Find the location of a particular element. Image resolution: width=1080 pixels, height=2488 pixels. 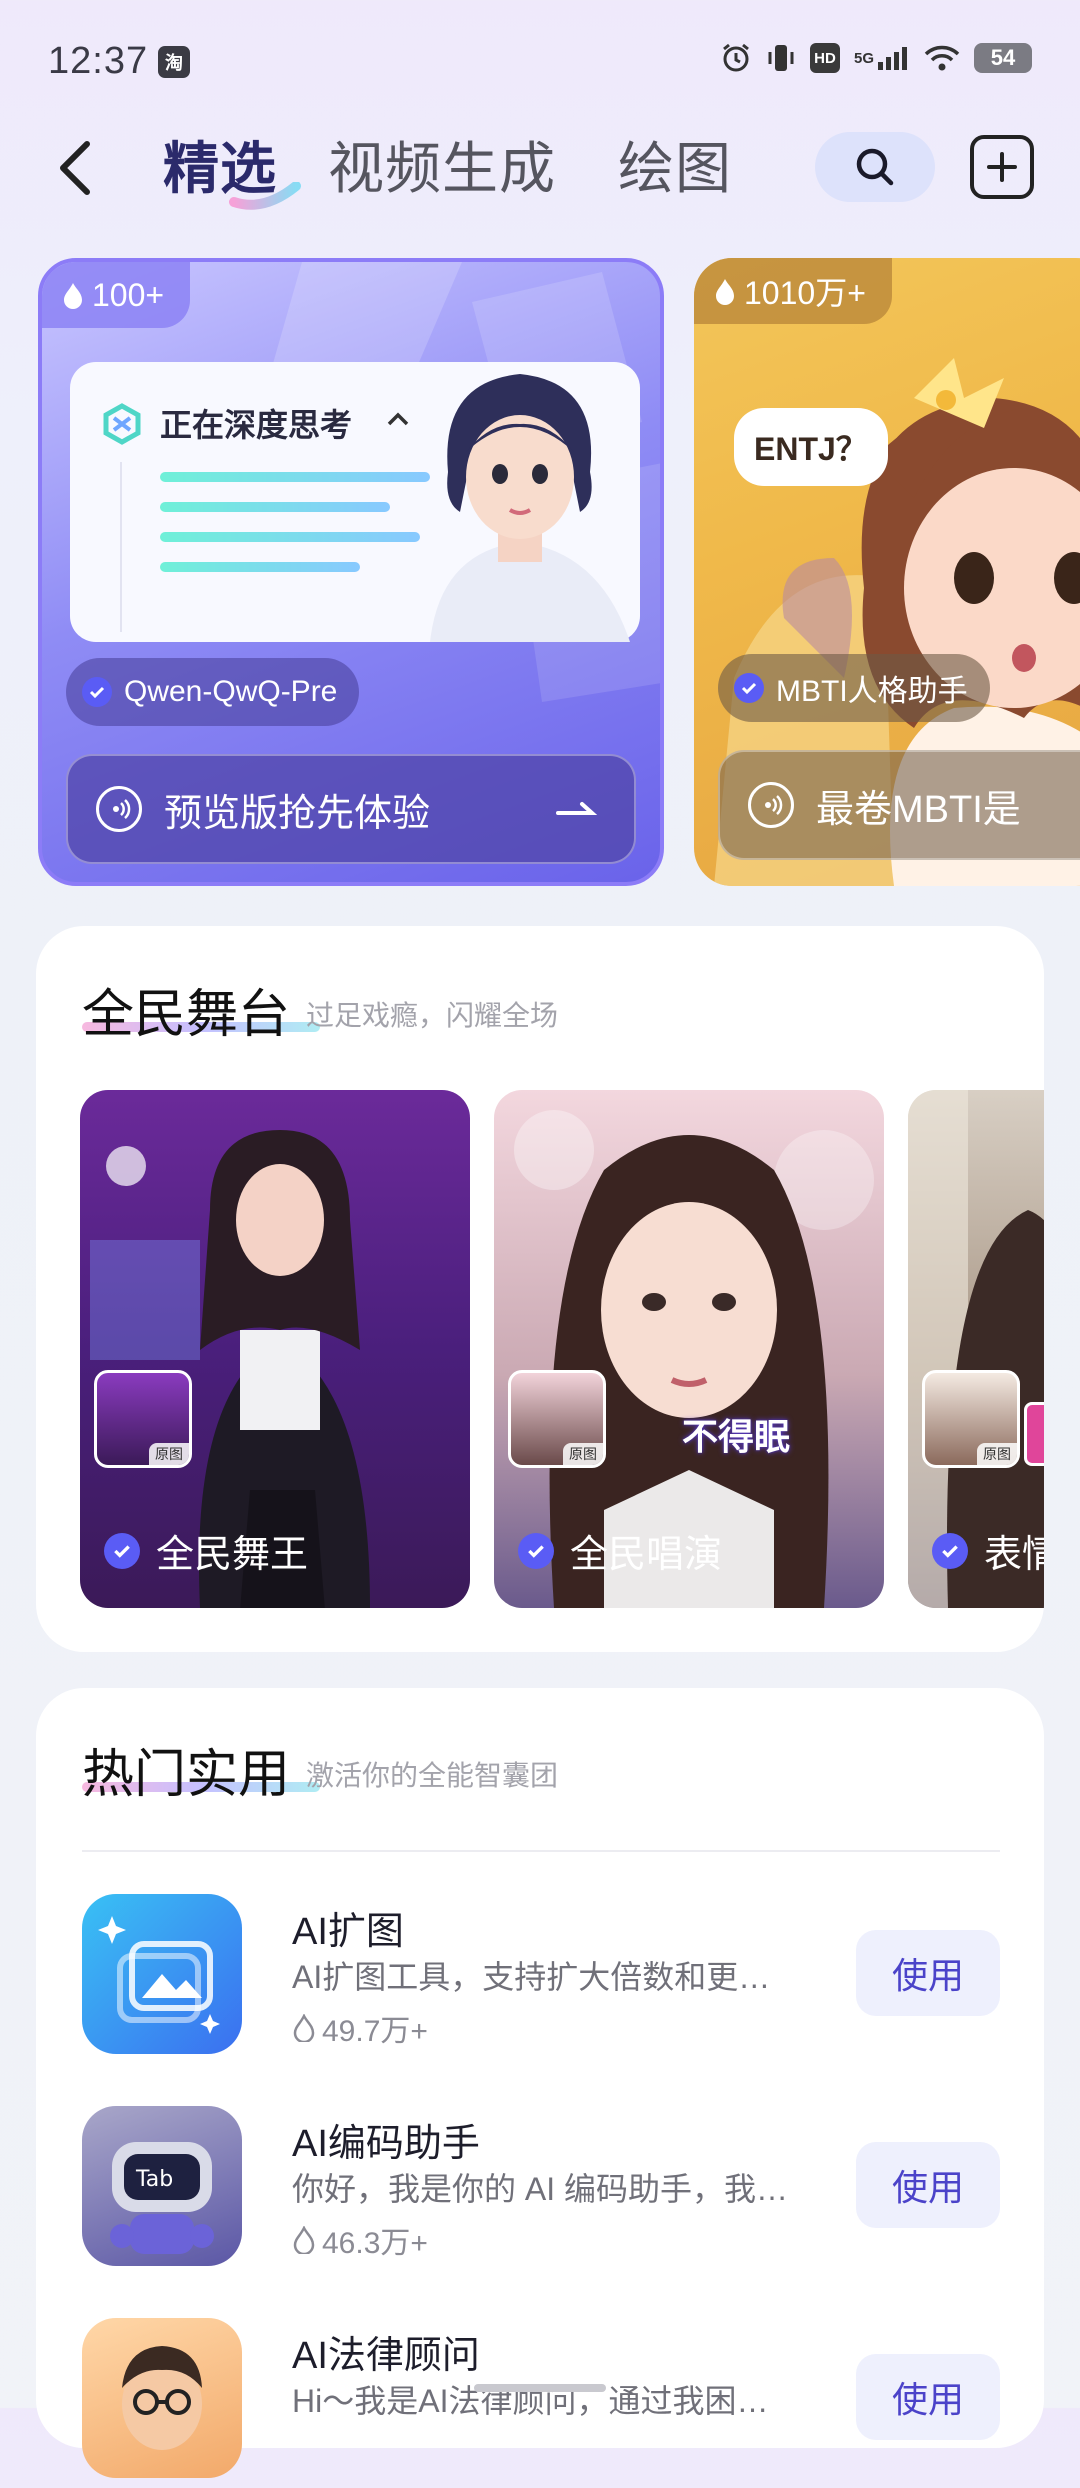

stage-card-label: 全民唱演 is located at coordinates (620, 1550).